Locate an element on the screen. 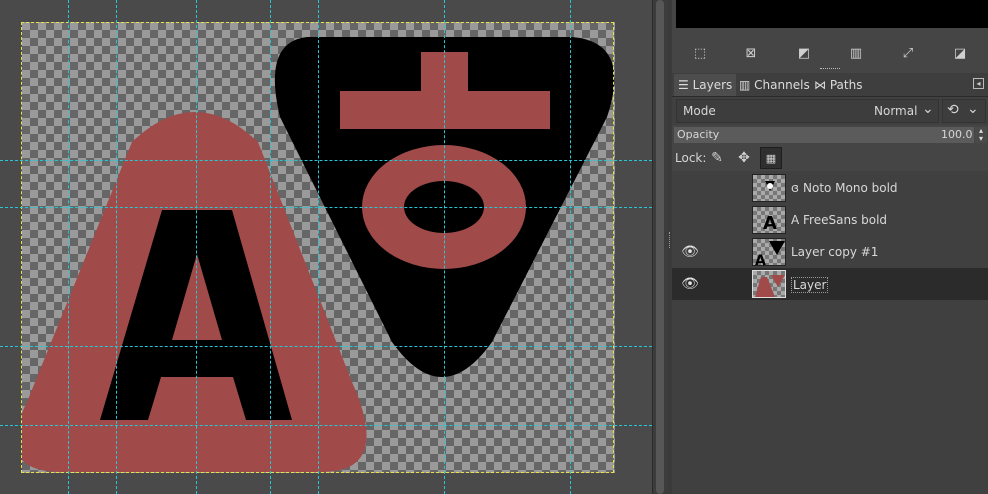 Image resolution: width=988 pixels, height=494 pixels. lock-pixels-icon: ✎ is located at coordinates (717, 158).